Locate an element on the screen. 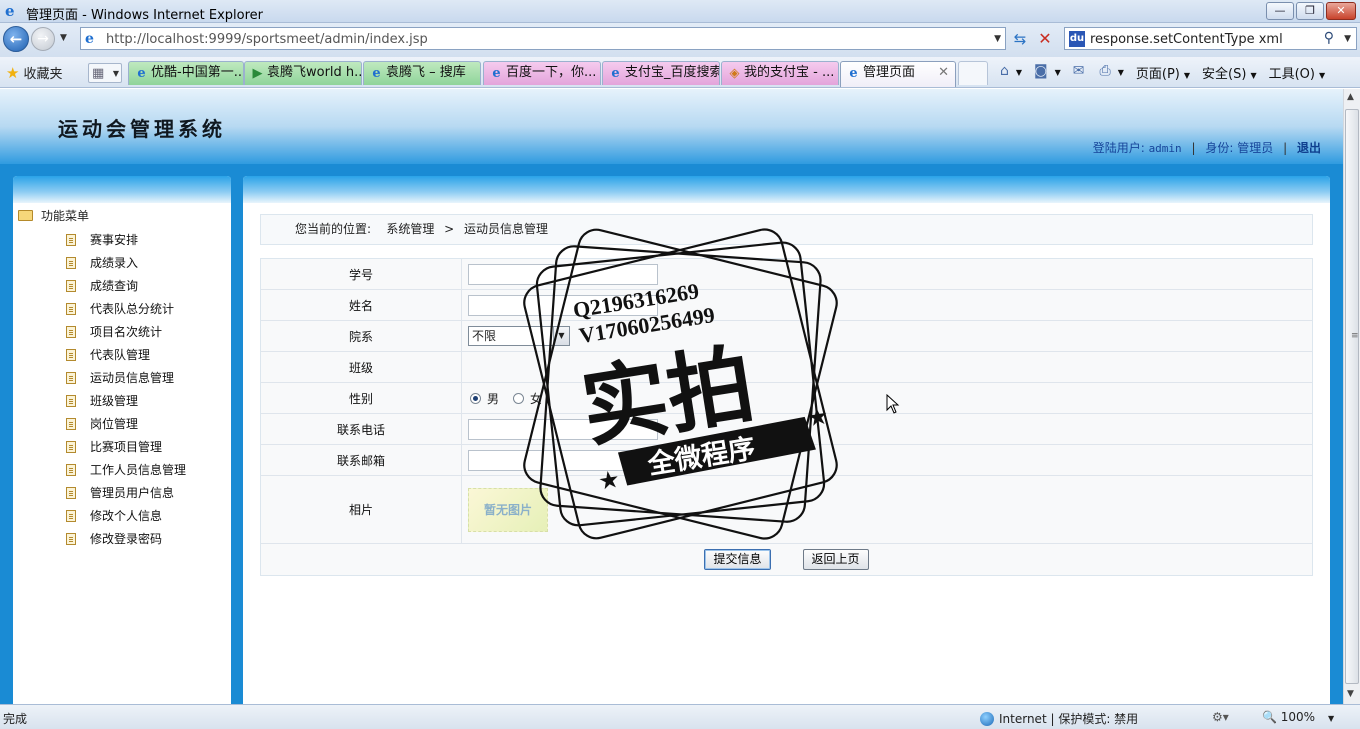 The width and height of the screenshot is (1360, 729). menu-root: 功能菜单 is located at coordinates (53, 215).